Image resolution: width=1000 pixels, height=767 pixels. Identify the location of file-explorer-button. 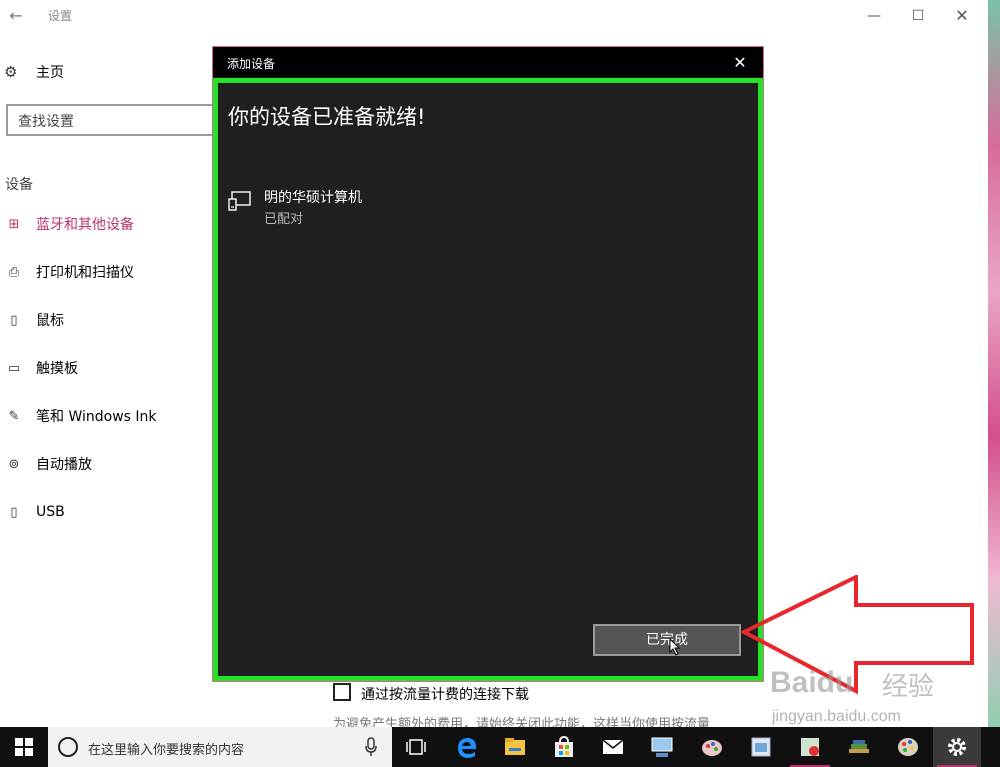
(515, 747).